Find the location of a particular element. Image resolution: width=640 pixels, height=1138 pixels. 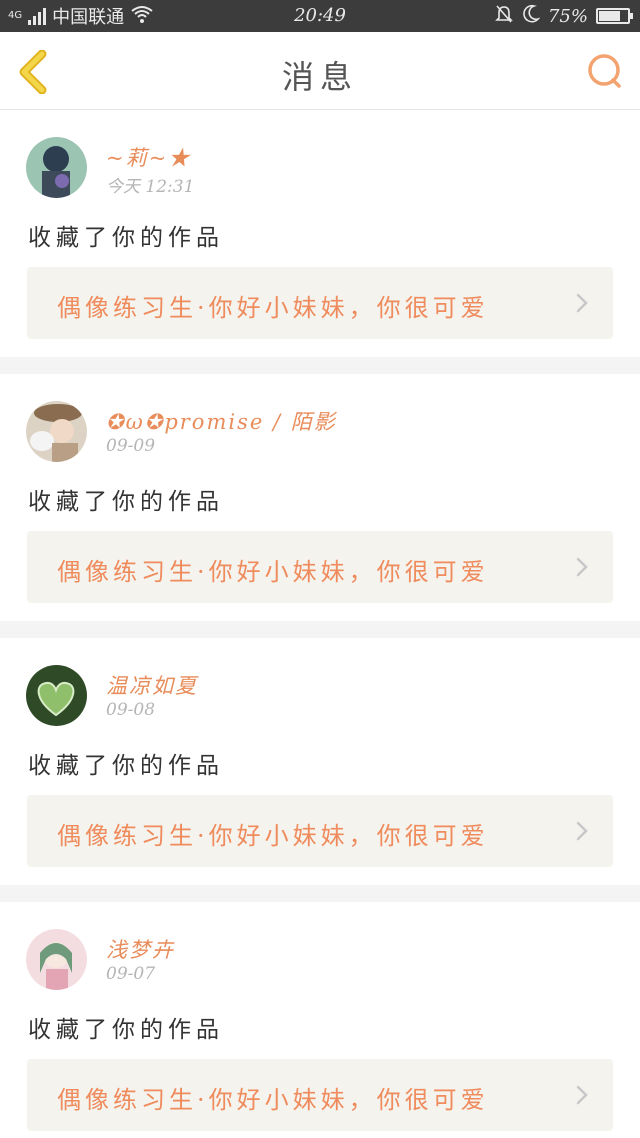

battery-percent: 75% is located at coordinates (567, 16).